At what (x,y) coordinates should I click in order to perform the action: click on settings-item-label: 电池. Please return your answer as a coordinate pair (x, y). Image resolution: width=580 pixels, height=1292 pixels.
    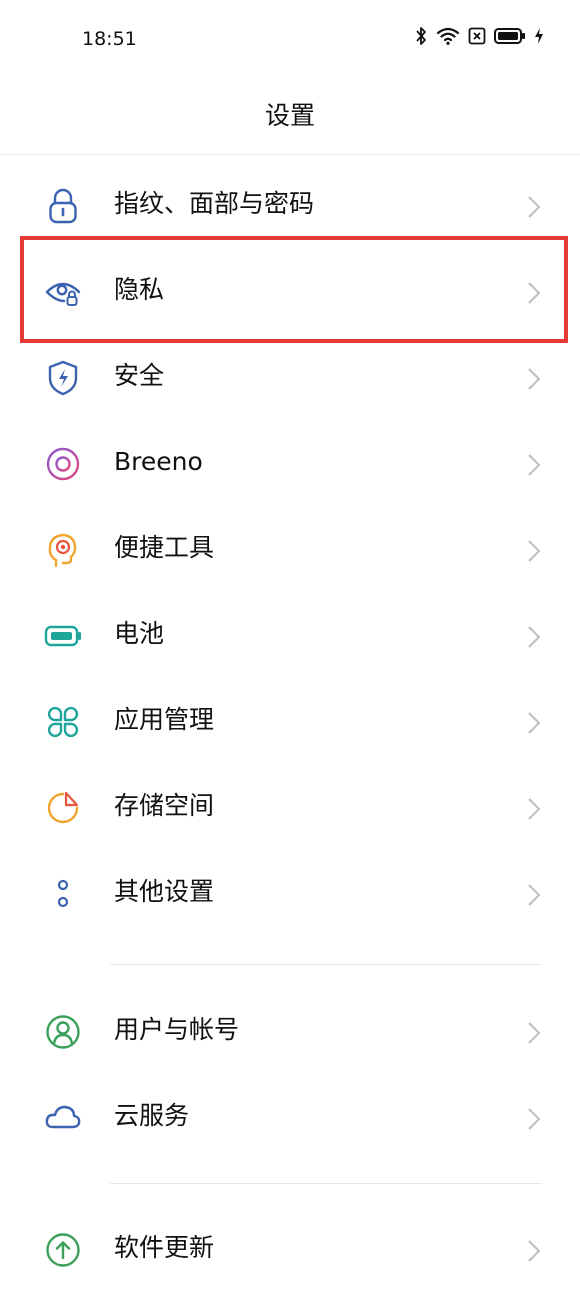
    Looking at the image, I should click on (139, 633).